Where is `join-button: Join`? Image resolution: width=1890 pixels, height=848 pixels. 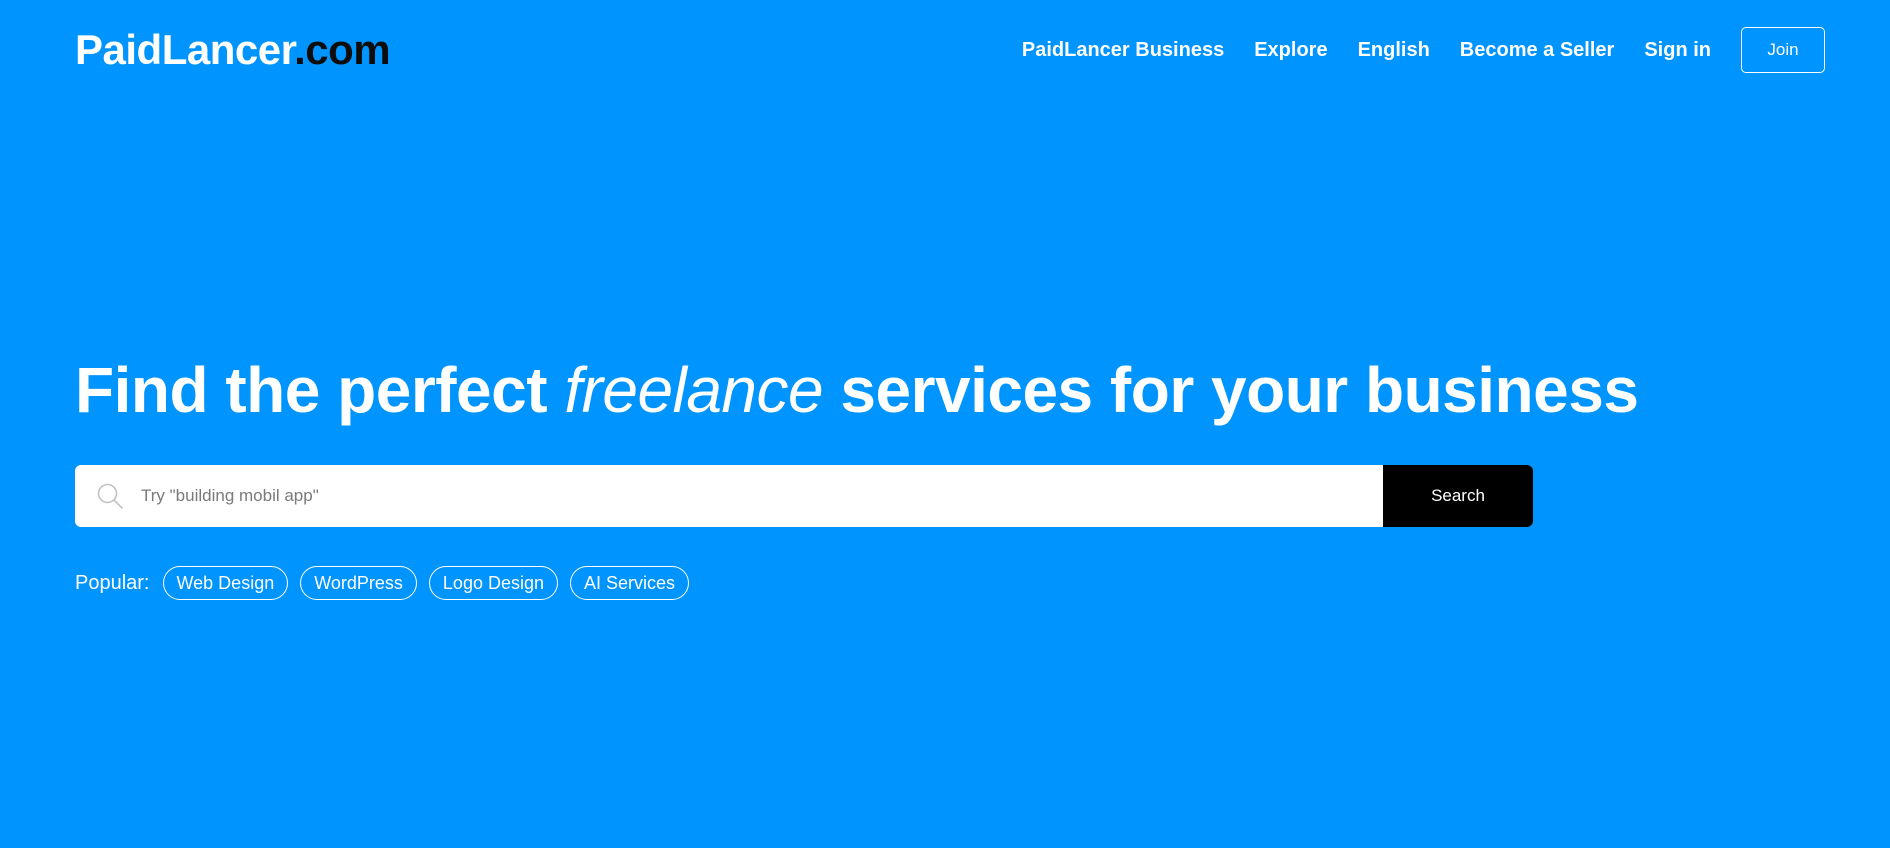 join-button: Join is located at coordinates (1783, 50).